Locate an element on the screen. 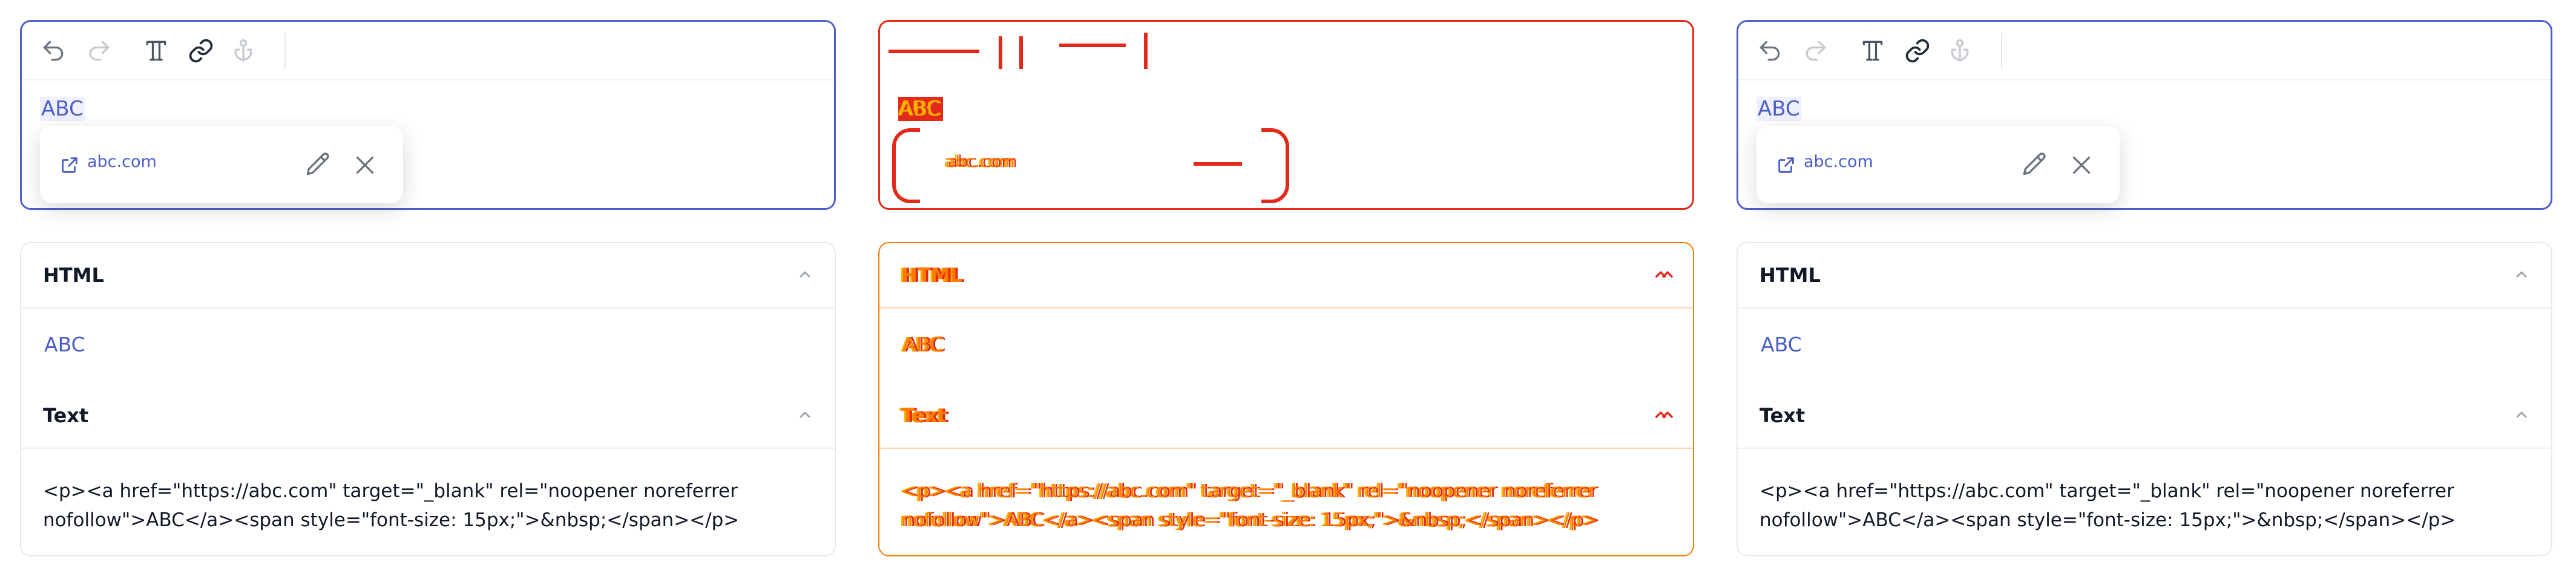  link-url-diff: abc.com is located at coordinates (980, 161).